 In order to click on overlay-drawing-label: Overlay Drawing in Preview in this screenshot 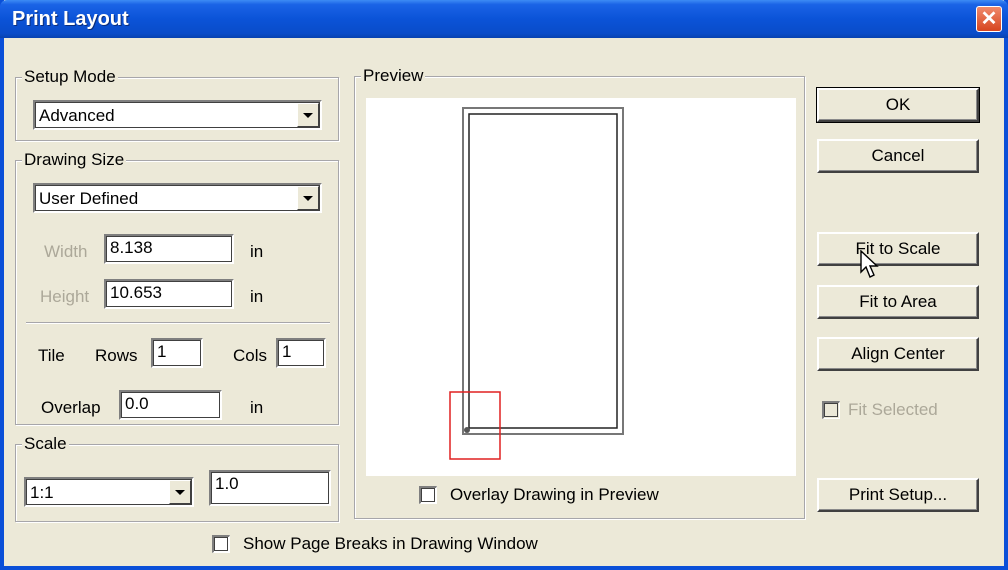, I will do `click(554, 495)`.